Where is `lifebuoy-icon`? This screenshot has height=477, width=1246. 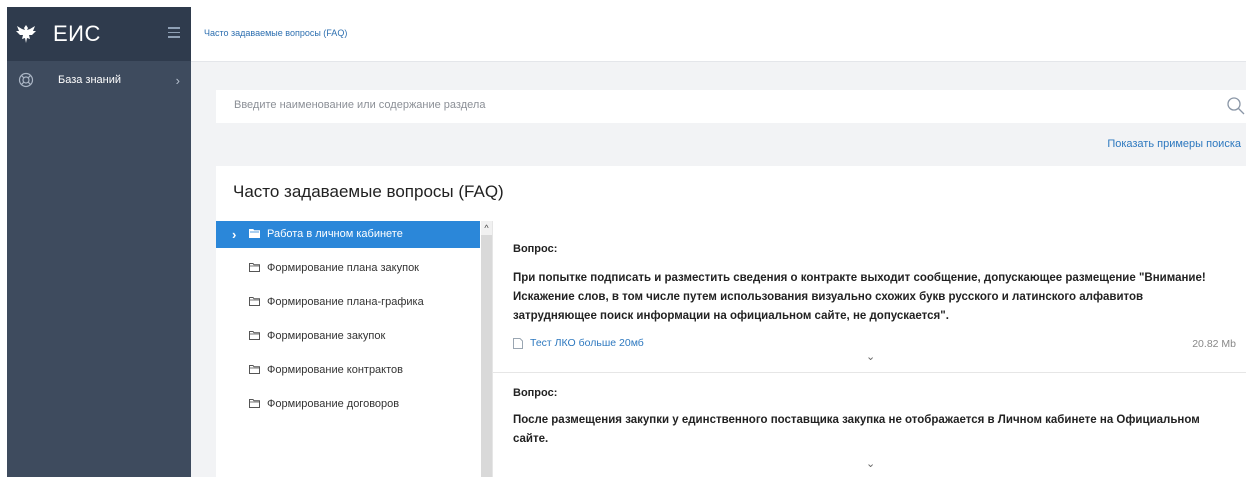 lifebuoy-icon is located at coordinates (26, 80).